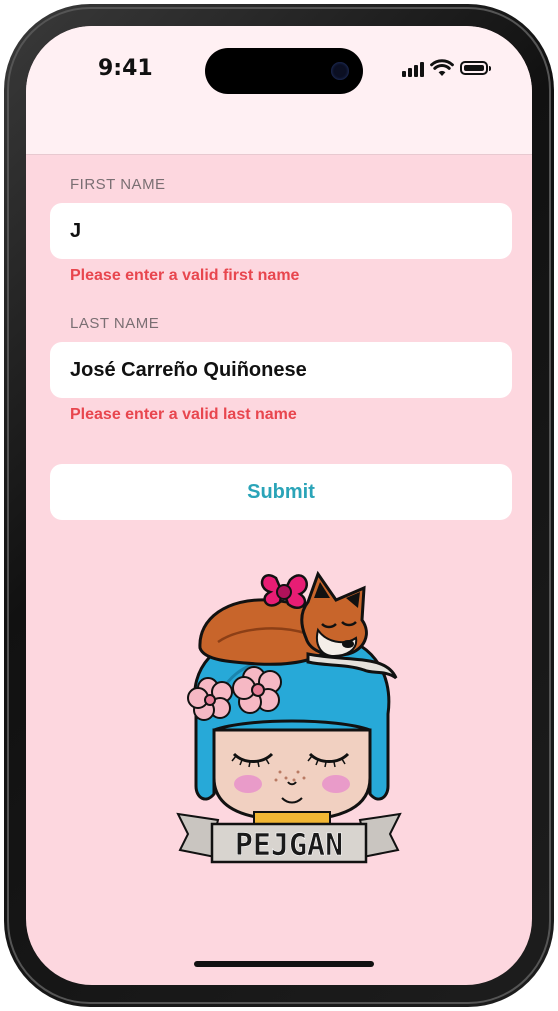  I want to click on dynamic-island, so click(284, 71).